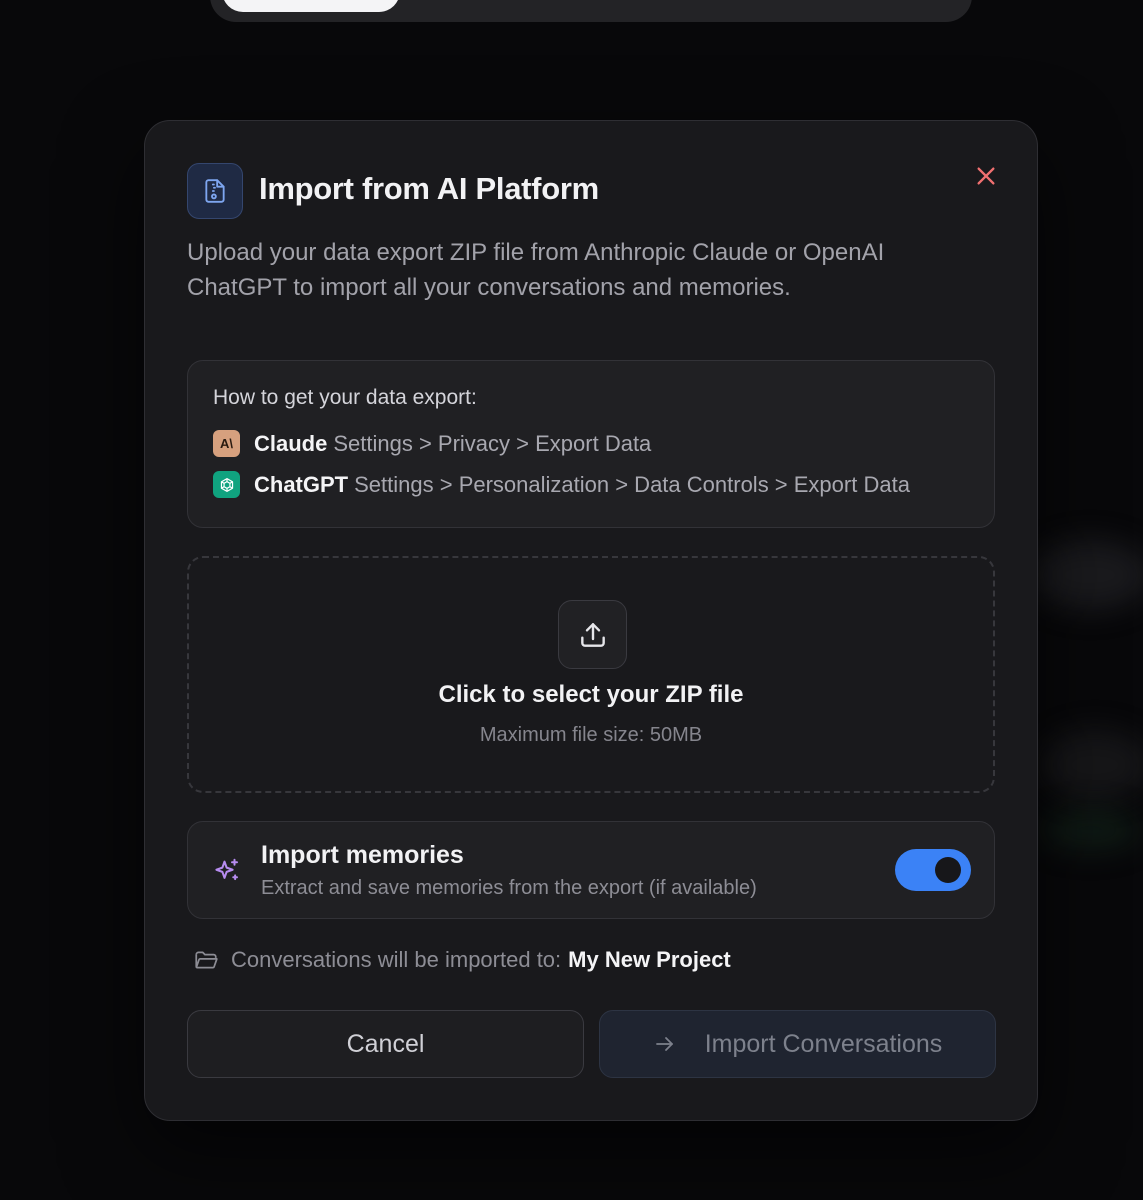  I want to click on cancel-button: Cancel, so click(385, 1044).